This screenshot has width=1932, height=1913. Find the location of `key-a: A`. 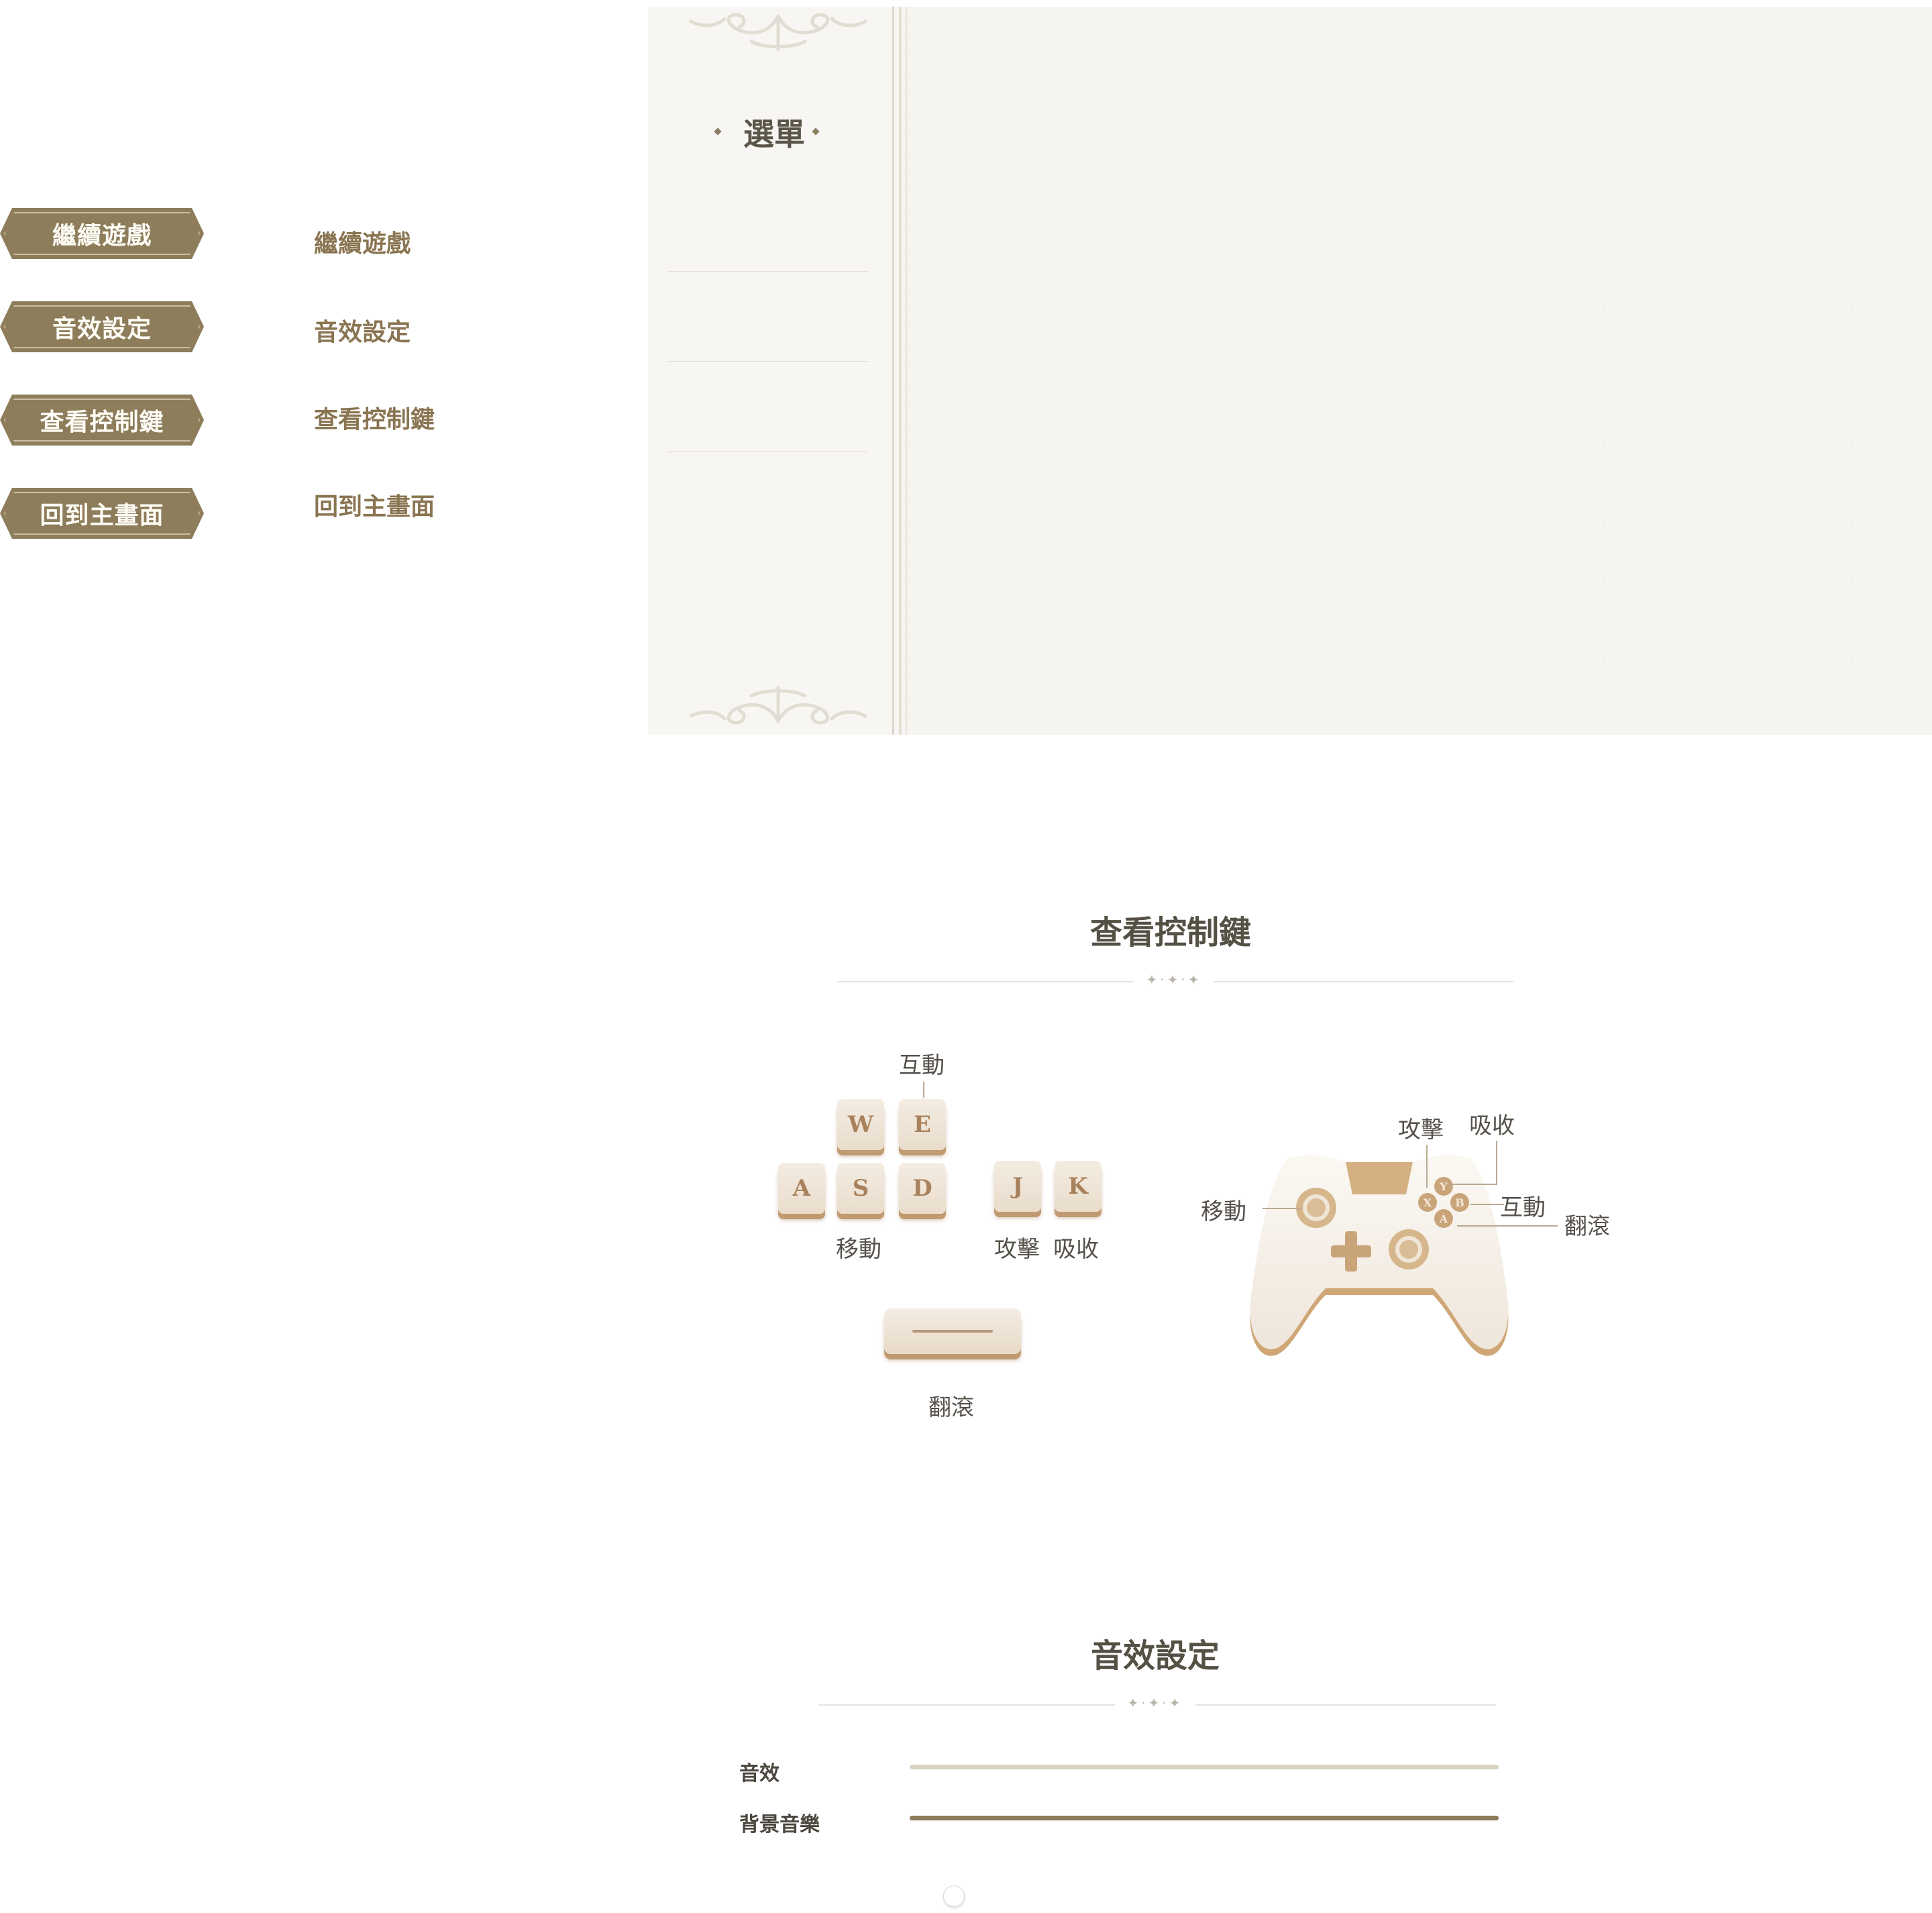

key-a: A is located at coordinates (801, 1189).